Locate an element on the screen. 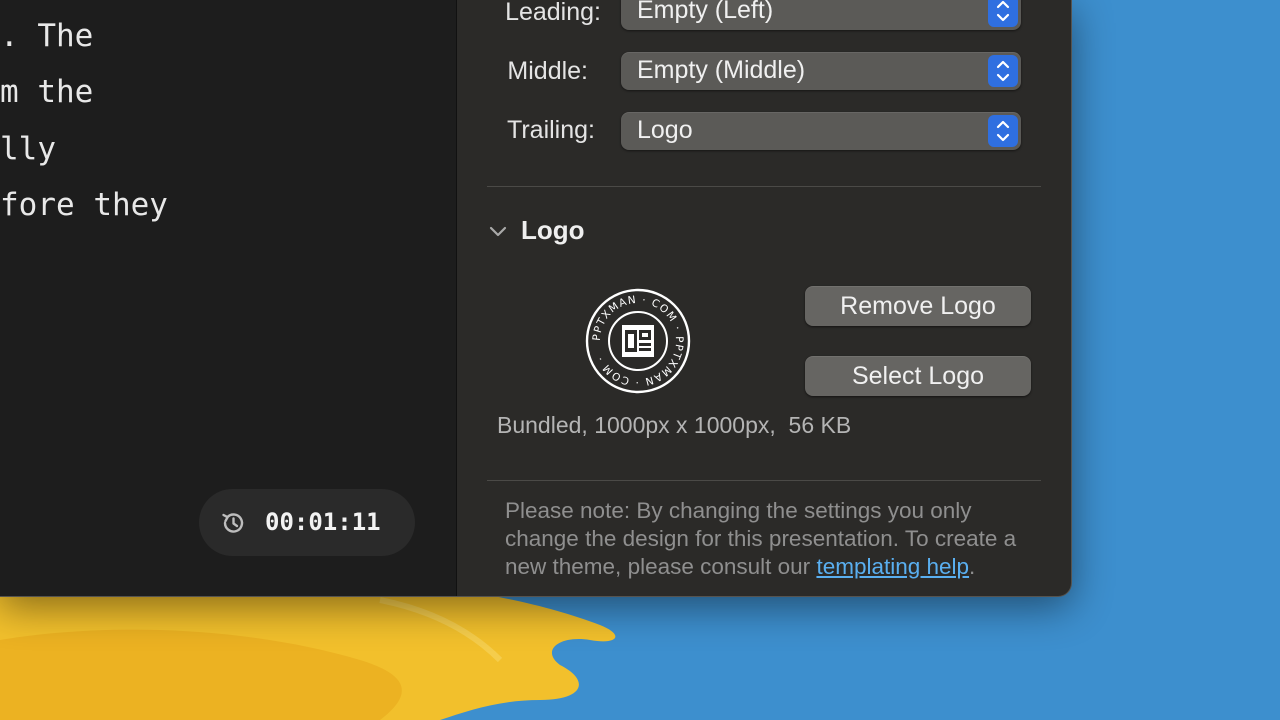 The image size is (1280, 720). trailing-stepper is located at coordinates (1003, 131).